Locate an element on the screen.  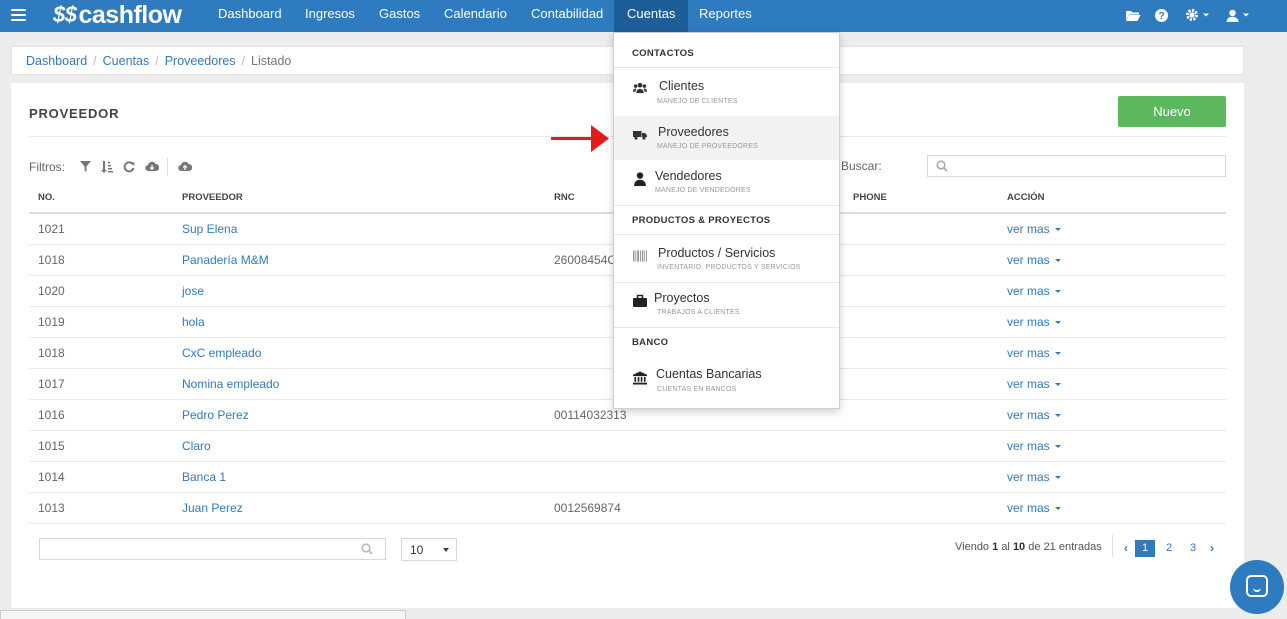
nav-calendario: Calendario is located at coordinates (475, 16).